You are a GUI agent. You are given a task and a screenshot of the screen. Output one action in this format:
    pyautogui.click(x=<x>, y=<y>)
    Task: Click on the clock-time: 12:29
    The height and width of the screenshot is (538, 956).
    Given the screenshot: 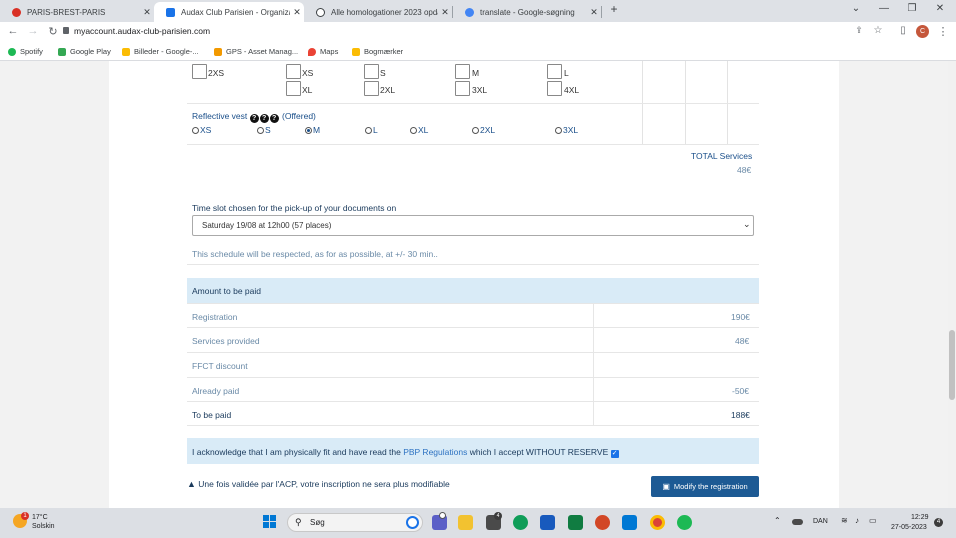 What is the action you would take?
    pyautogui.click(x=920, y=517)
    